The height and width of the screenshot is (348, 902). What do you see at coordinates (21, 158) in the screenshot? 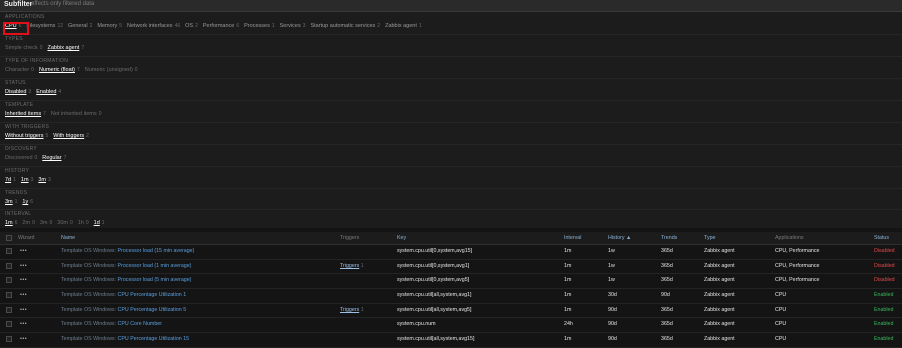
I see `filter-option: Discovered 0` at bounding box center [21, 158].